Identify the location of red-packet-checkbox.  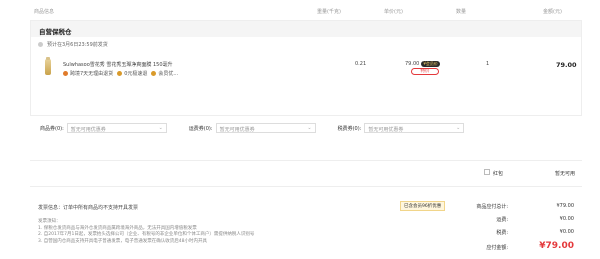
(487, 172).